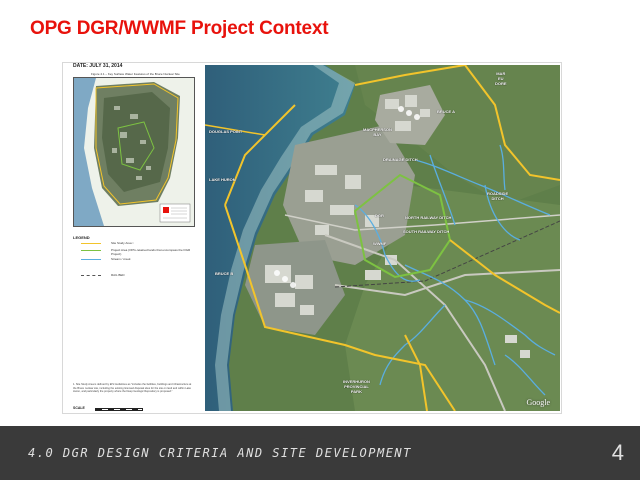 The width and height of the screenshot is (640, 480). What do you see at coordinates (379, 215) in the screenshot?
I see `map-label-dgr: DGR` at bounding box center [379, 215].